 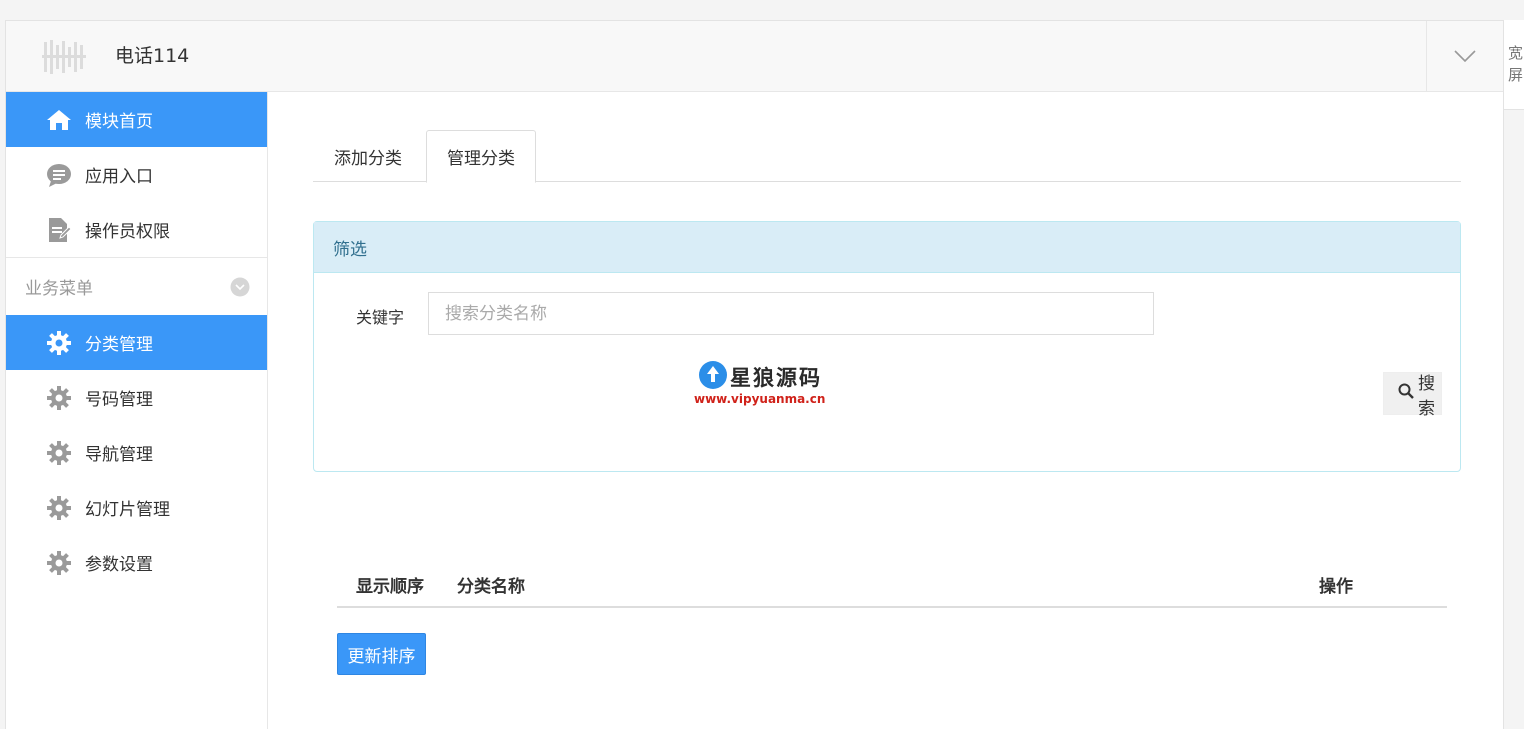 I want to click on sidebar-item-parameter-settings: 参数设置, so click(x=136, y=562).